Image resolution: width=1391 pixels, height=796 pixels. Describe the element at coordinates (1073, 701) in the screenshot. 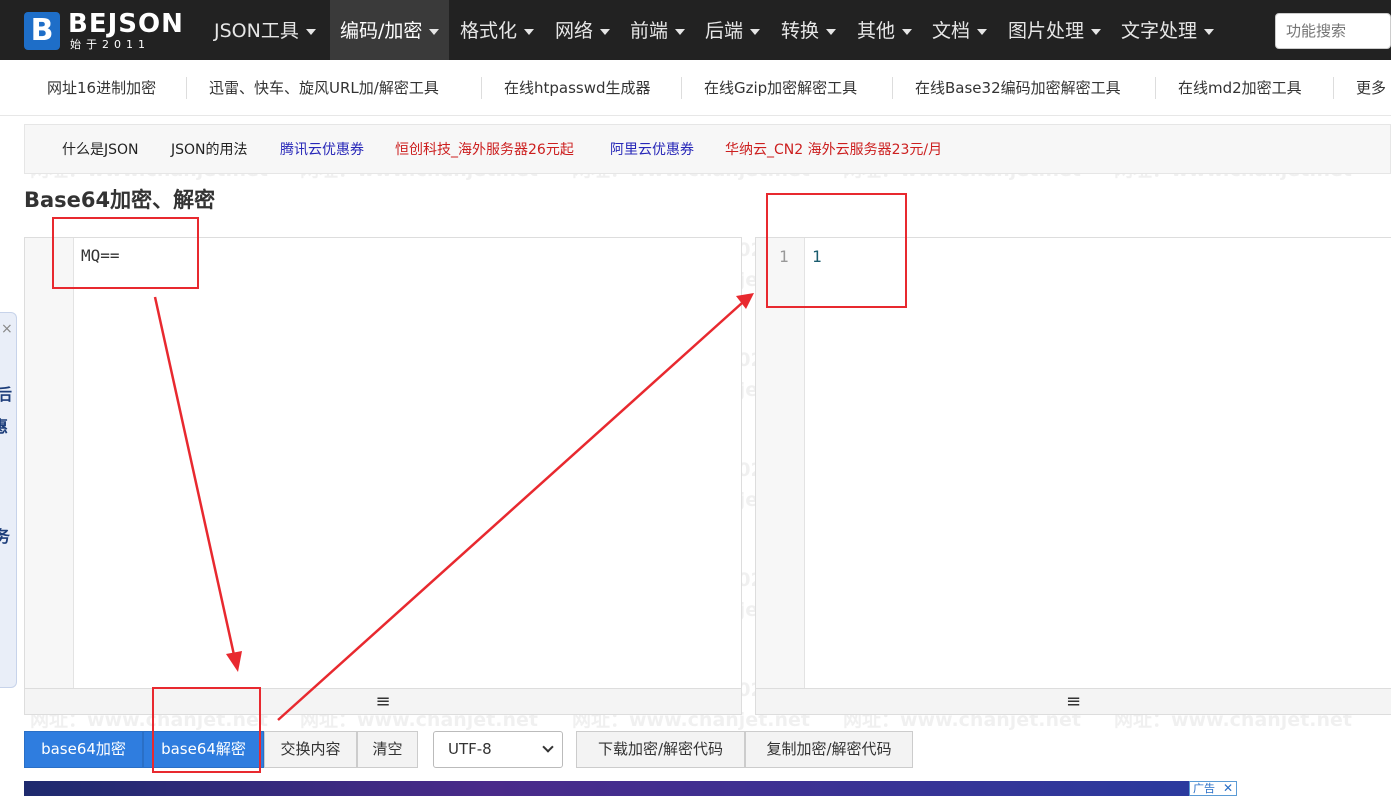

I see `output-resize-handle: ≡` at that location.